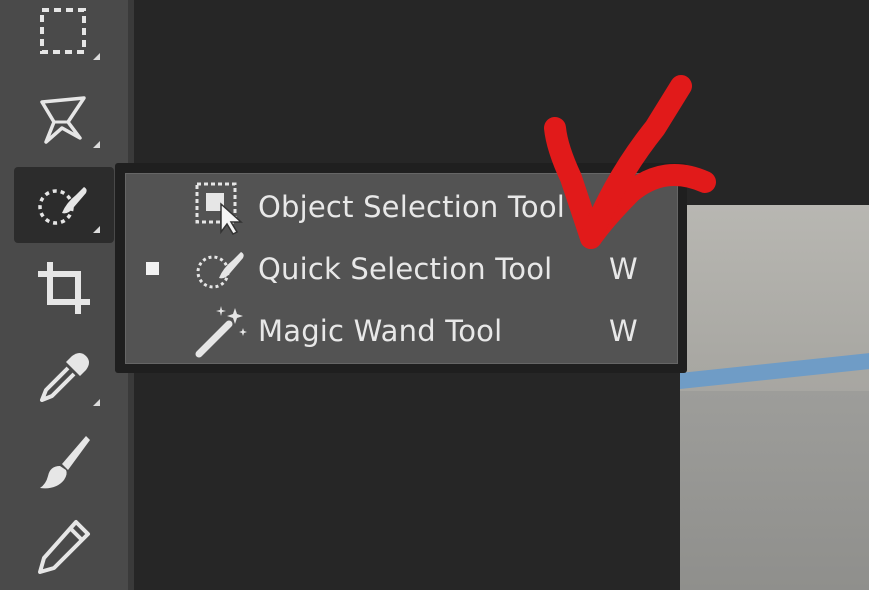  I want to click on red-checkmark-icon, so click(630, 162).